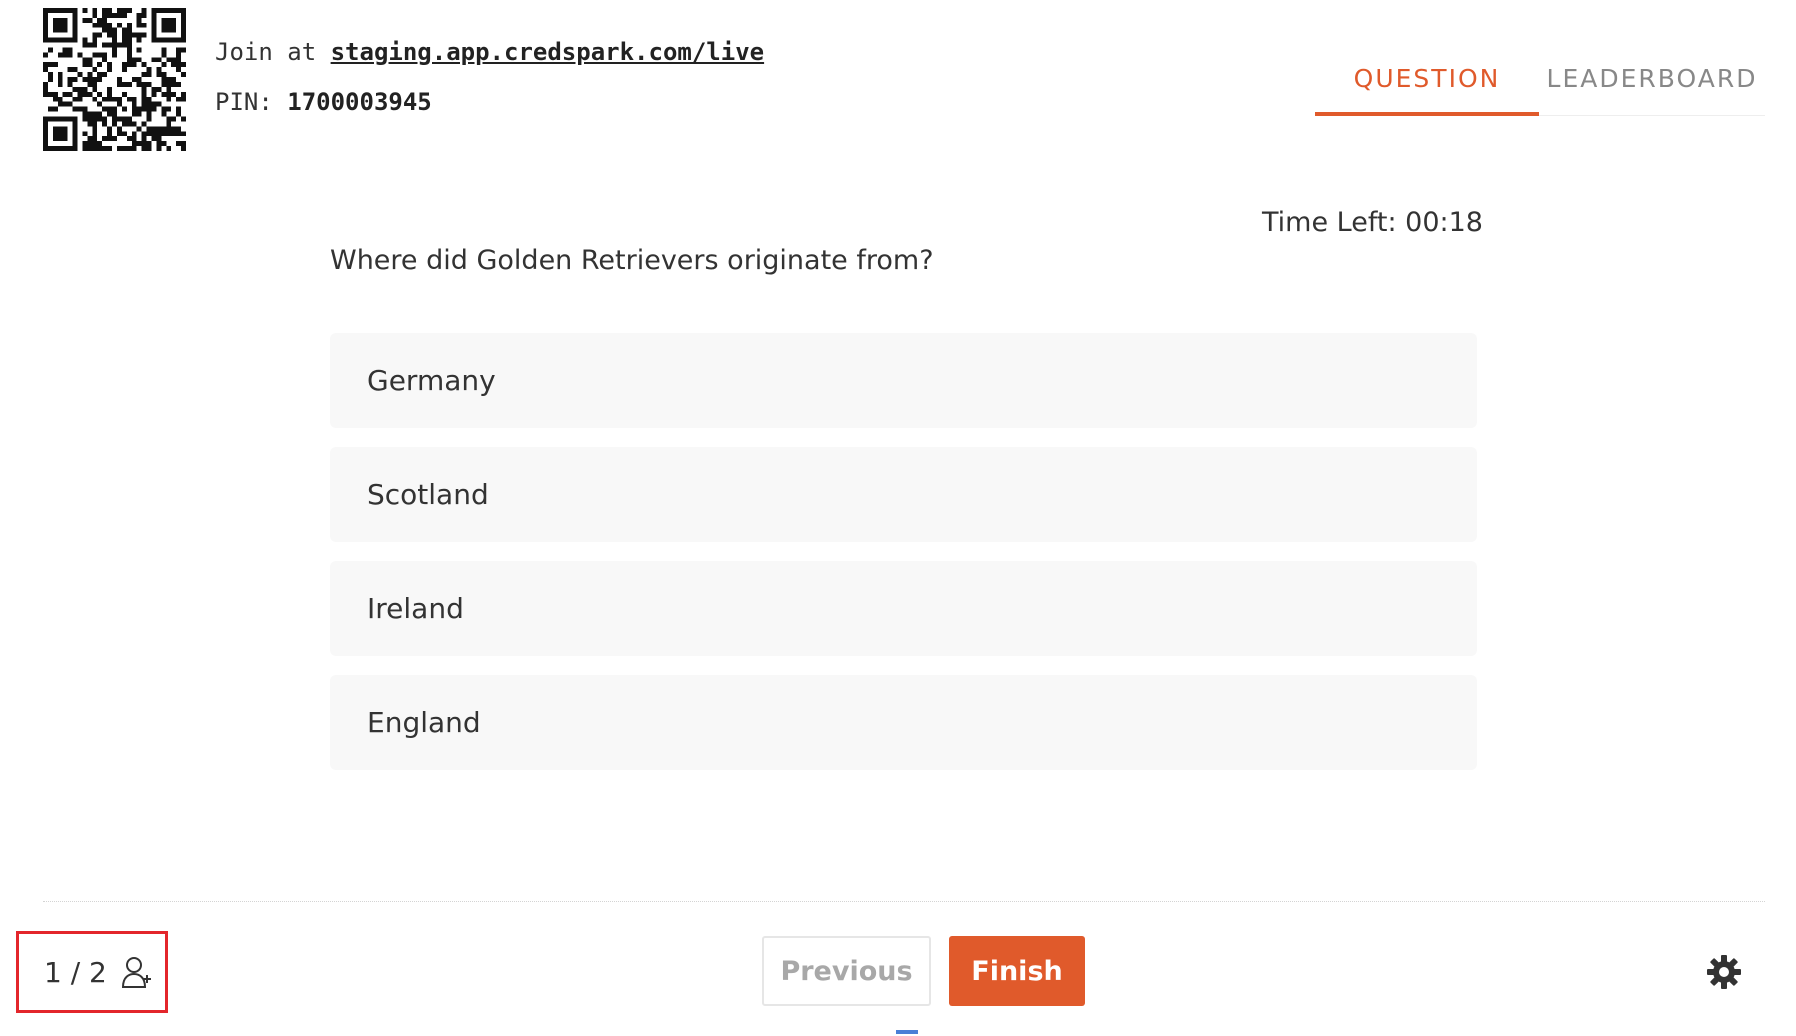 This screenshot has height=1036, width=1796. What do you see at coordinates (1372, 222) in the screenshot?
I see `time-left: Time Left: 00:18` at bounding box center [1372, 222].